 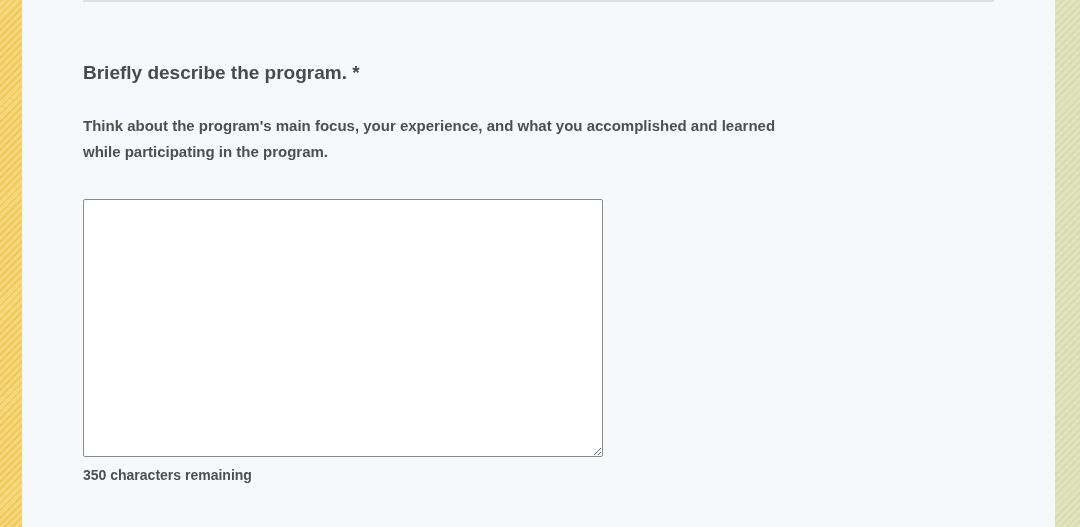 What do you see at coordinates (430, 138) in the screenshot?
I see `question-description: Think about the program's main focus, your experience, and what you accomplished and learned while participating in the program.` at bounding box center [430, 138].